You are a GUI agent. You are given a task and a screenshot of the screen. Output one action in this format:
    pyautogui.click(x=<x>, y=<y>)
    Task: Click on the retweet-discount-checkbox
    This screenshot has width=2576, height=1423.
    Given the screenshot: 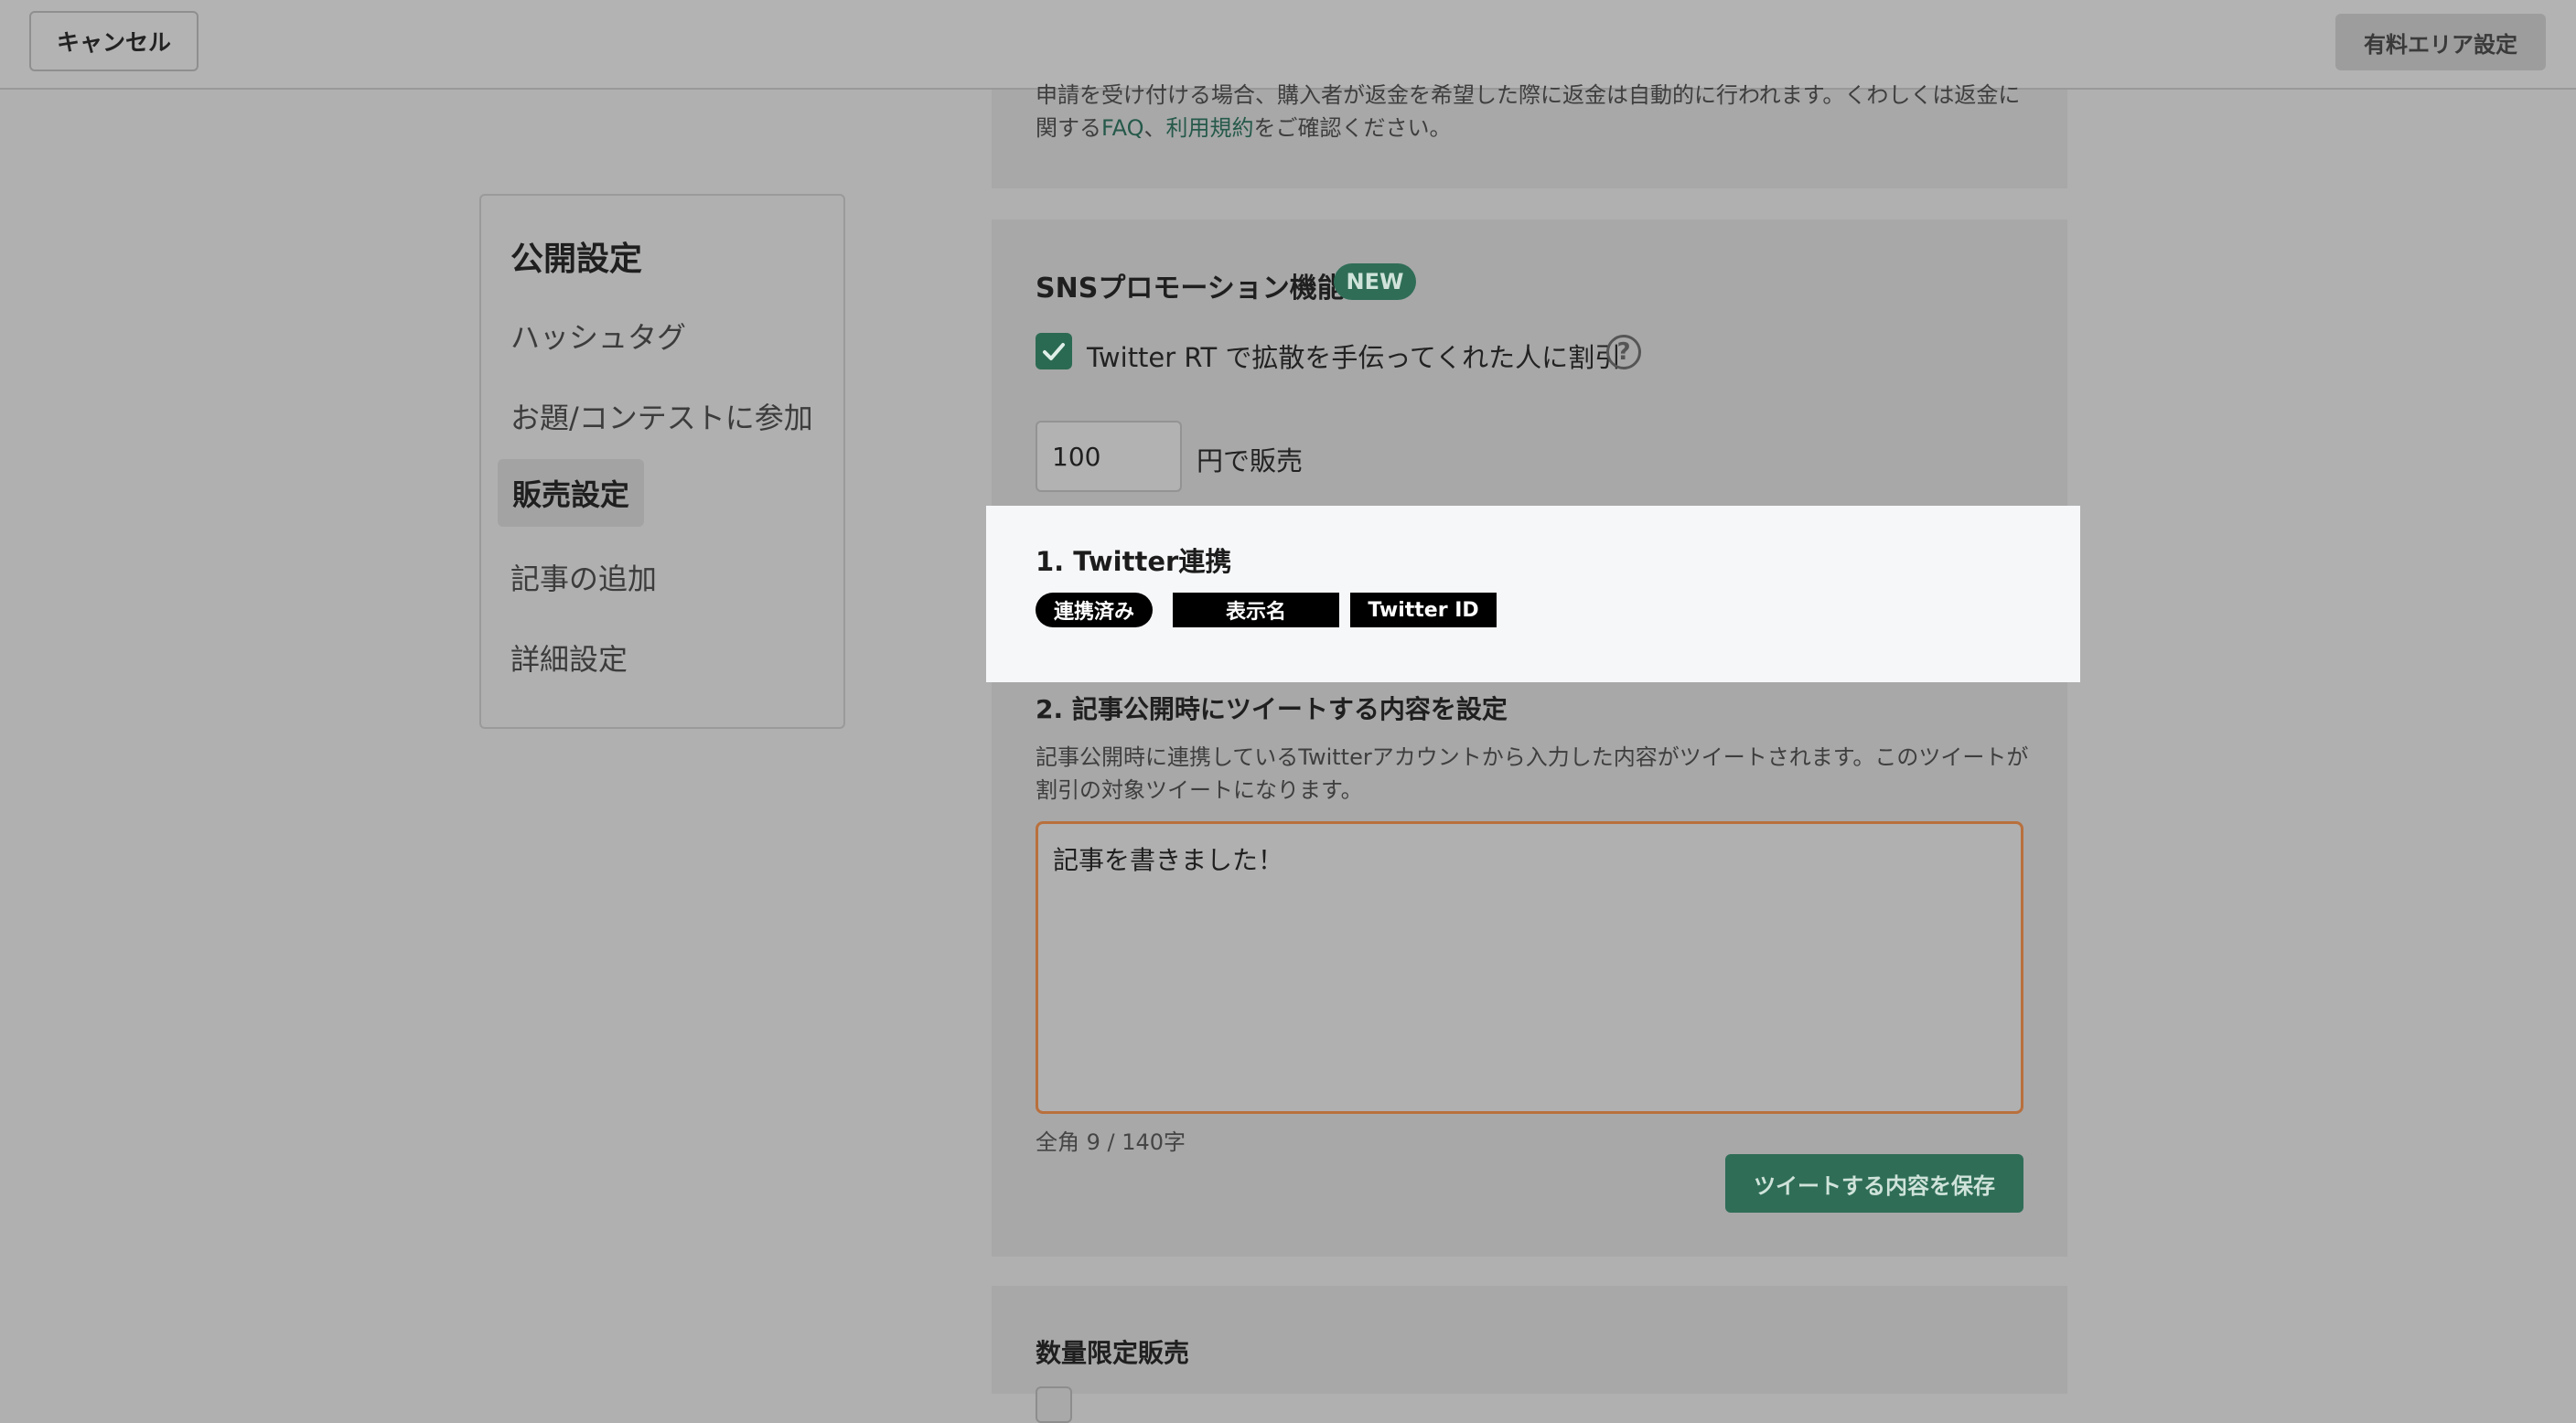 What is the action you would take?
    pyautogui.click(x=1054, y=351)
    